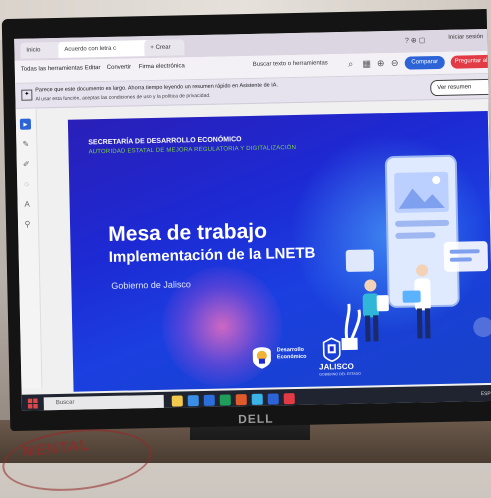  Describe the element at coordinates (331, 350) in the screenshot. I see `jalisco-crest-logo` at that location.